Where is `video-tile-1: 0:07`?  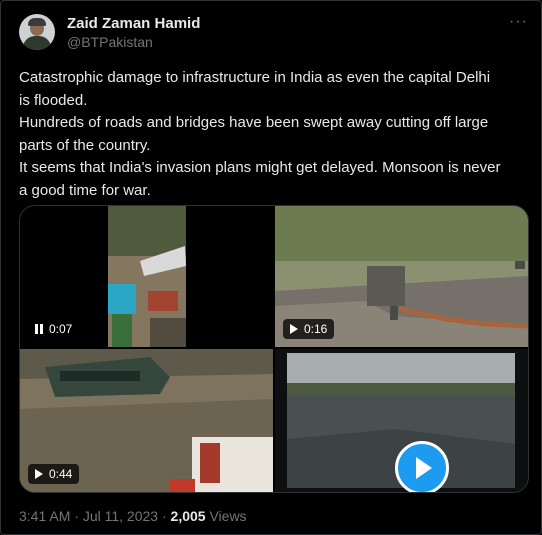 video-tile-1: 0:07 is located at coordinates (146, 276).